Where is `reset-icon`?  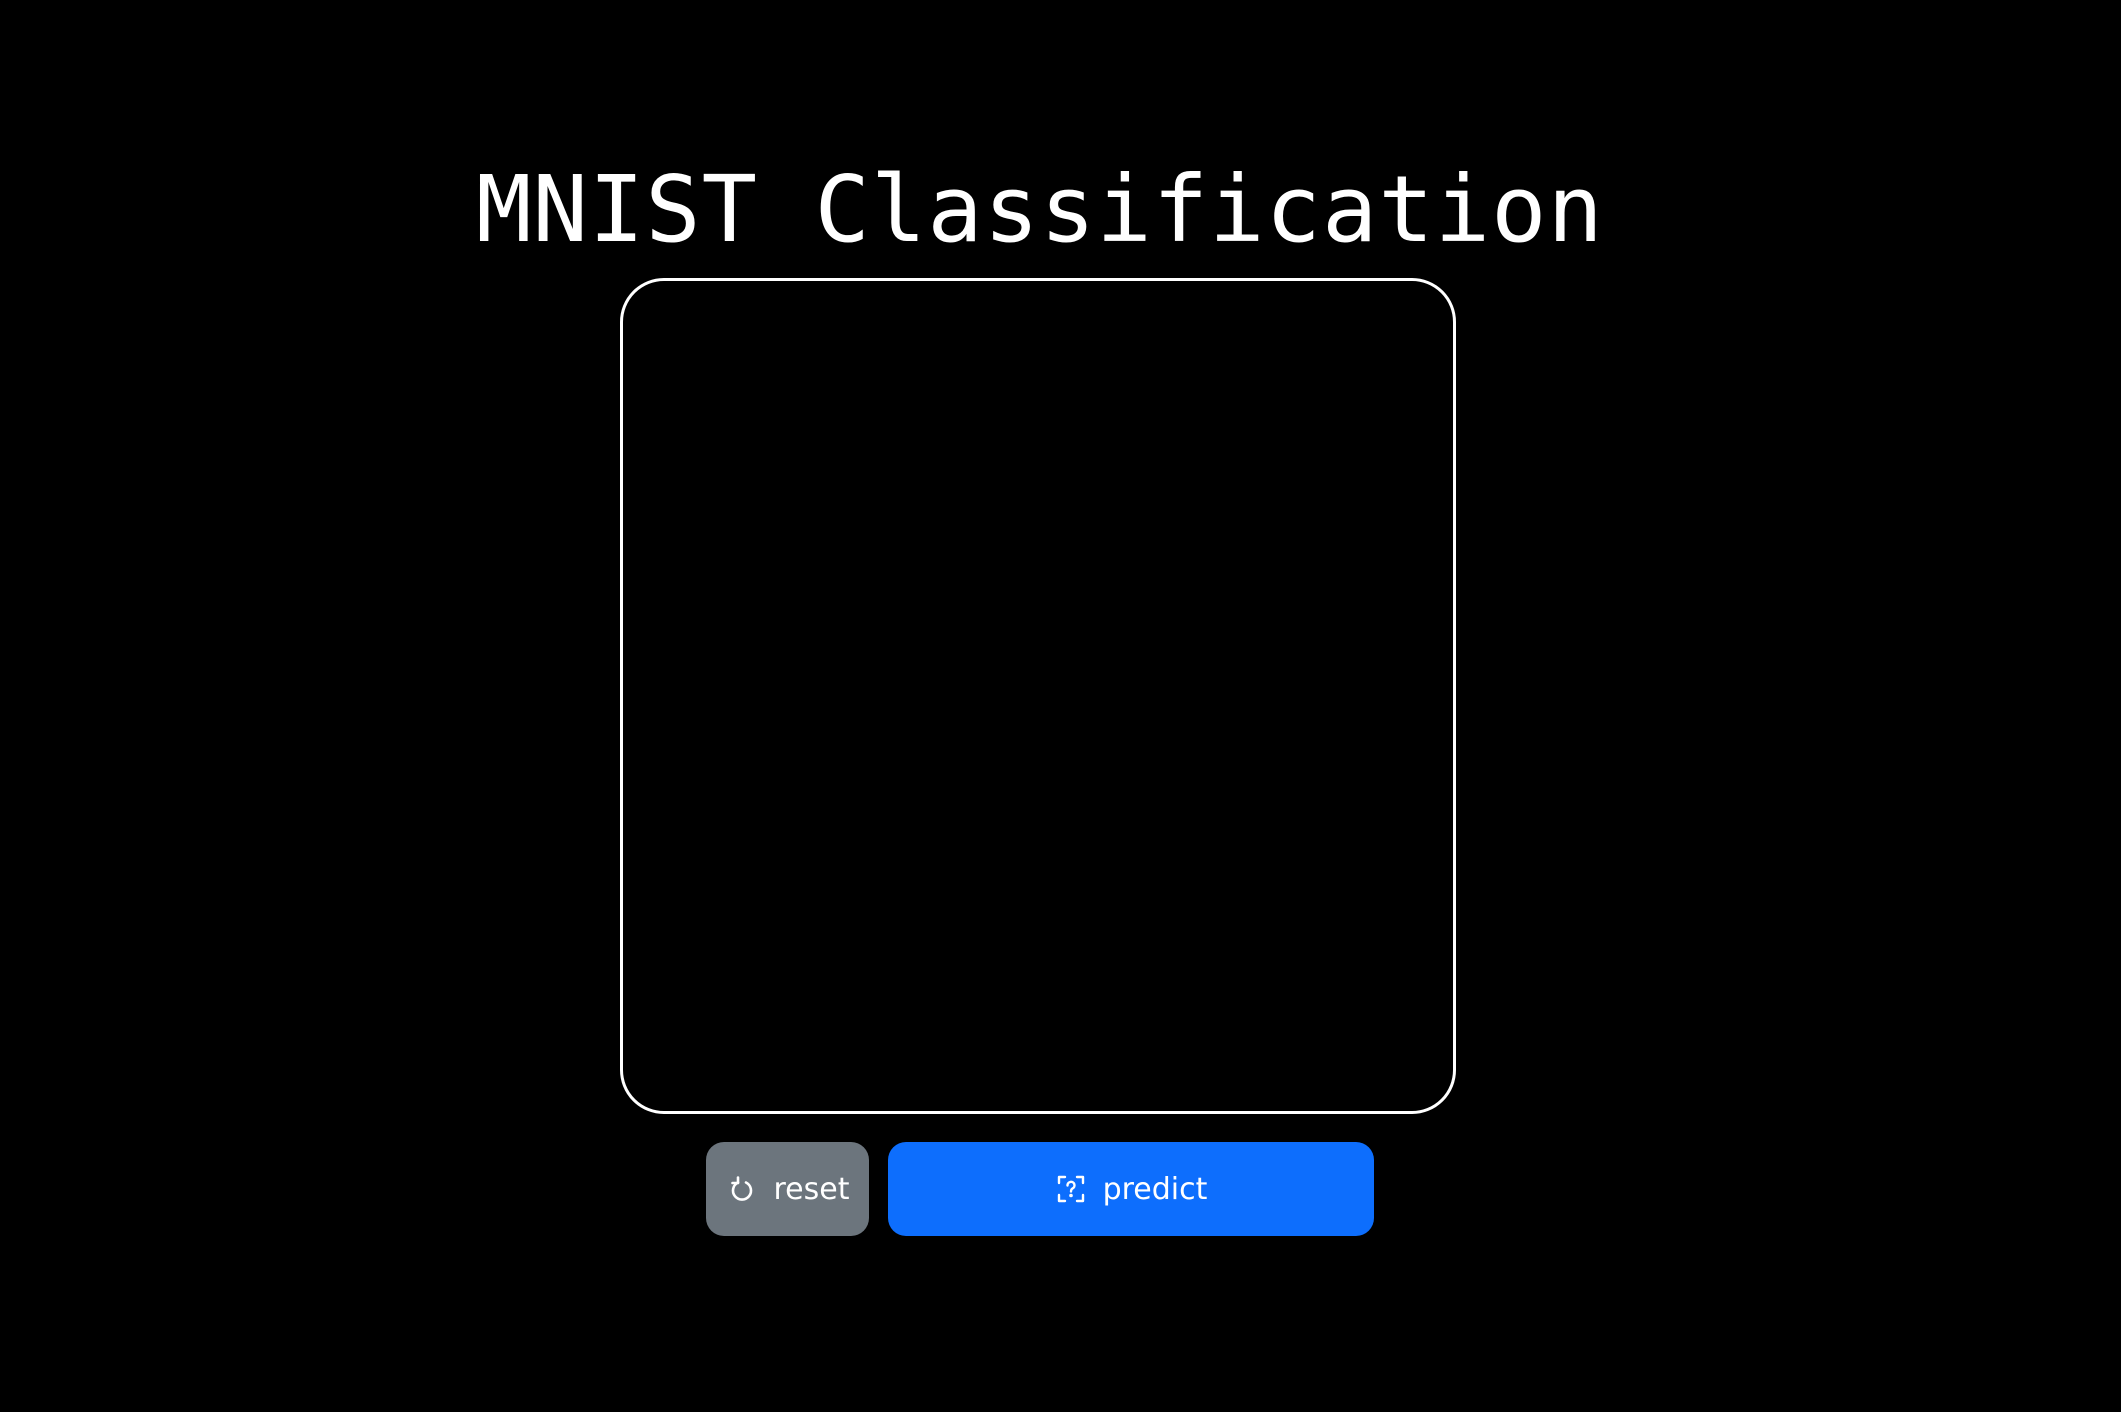
reset-icon is located at coordinates (742, 1189).